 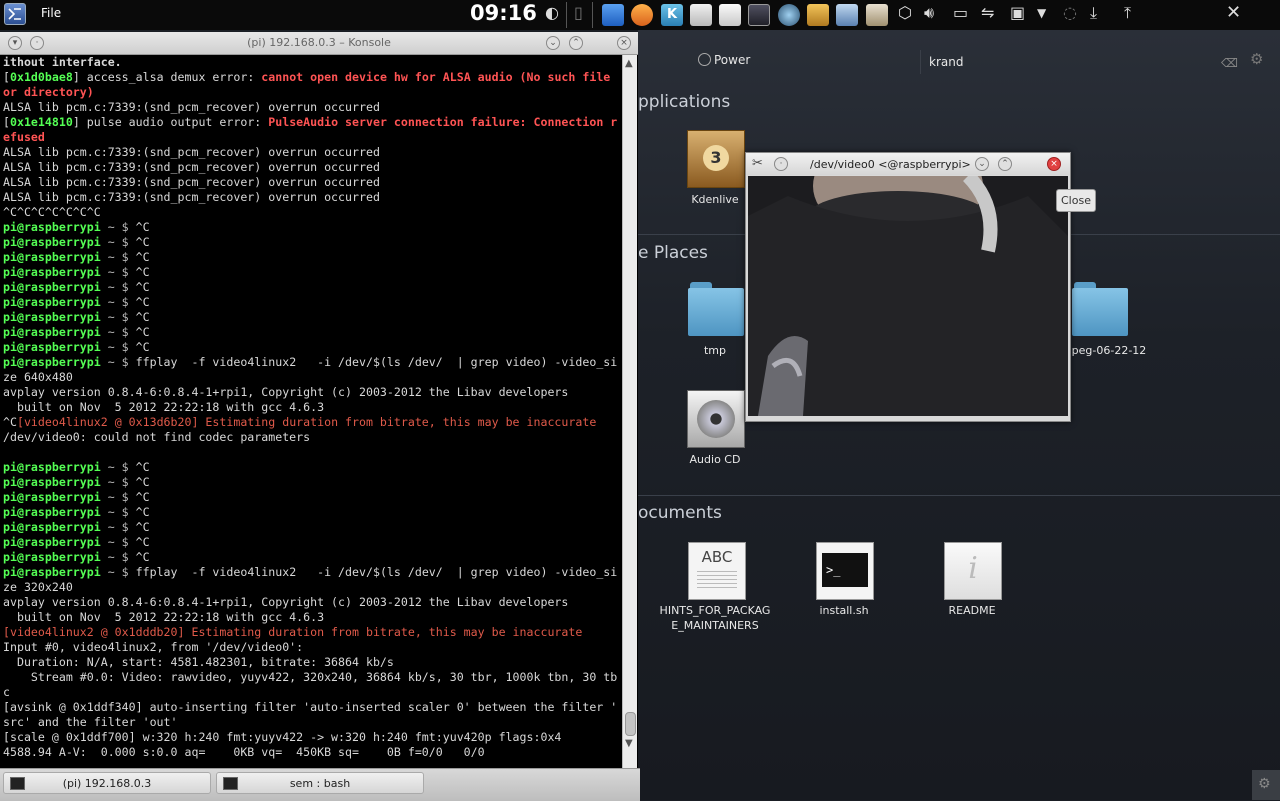 I want to click on clipboard-icon: ▯, so click(x=578, y=13).